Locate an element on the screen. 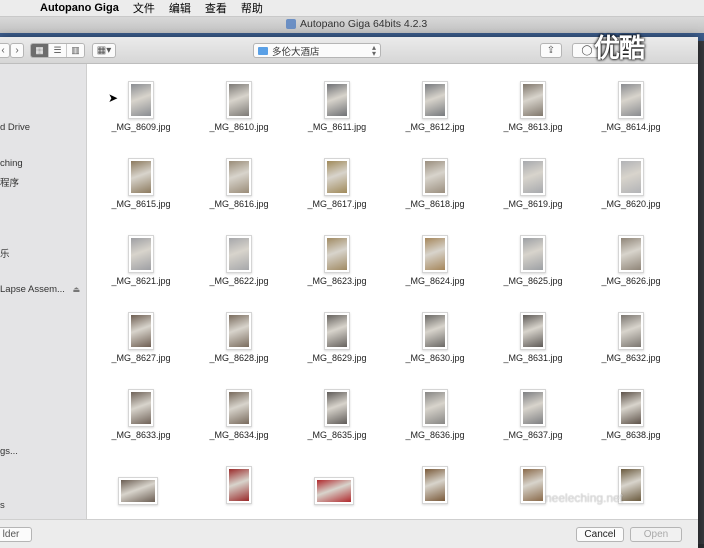 Image resolution: width=704 pixels, height=548 pixels. file-item: _MG_8623.jpg is located at coordinates (337, 256).